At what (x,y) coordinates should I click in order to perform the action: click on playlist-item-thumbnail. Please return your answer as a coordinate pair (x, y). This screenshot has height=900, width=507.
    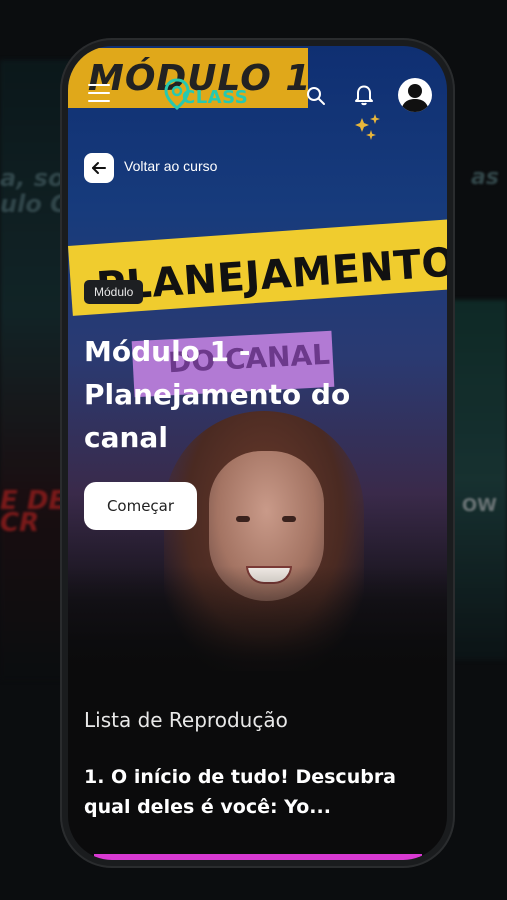
    Looking at the image, I should click on (258, 857).